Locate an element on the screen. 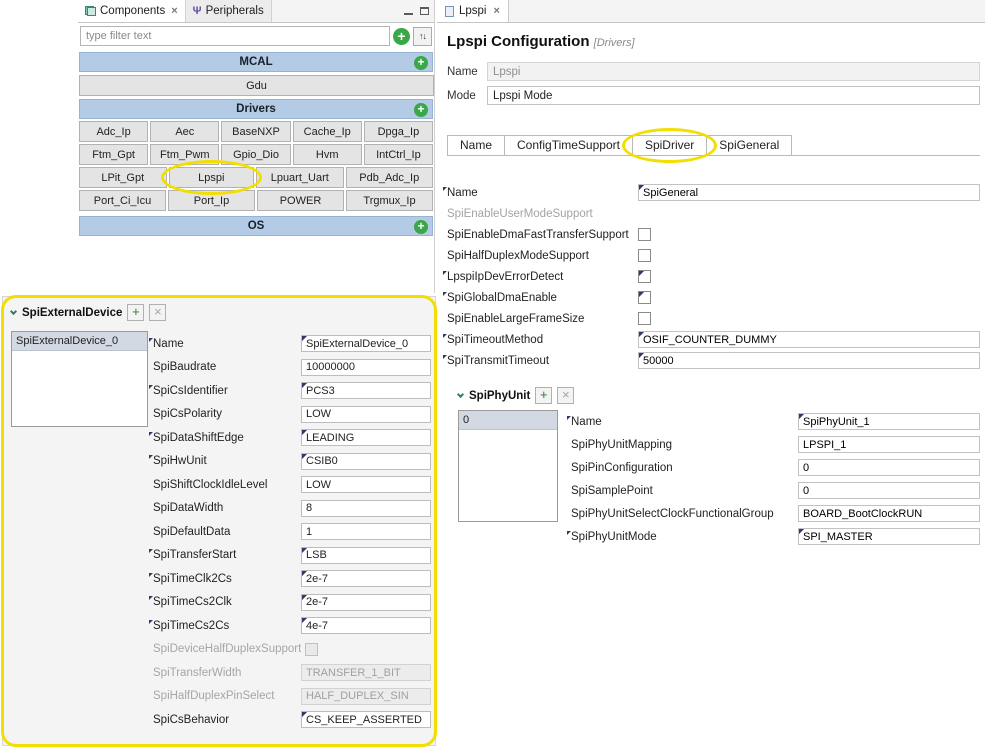  spipinconfiguration-field is located at coordinates (889, 467).